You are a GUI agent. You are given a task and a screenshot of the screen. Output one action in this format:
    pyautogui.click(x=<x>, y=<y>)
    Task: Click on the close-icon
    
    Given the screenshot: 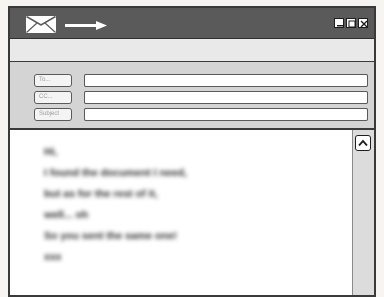 What is the action you would take?
    pyautogui.click(x=363, y=23)
    